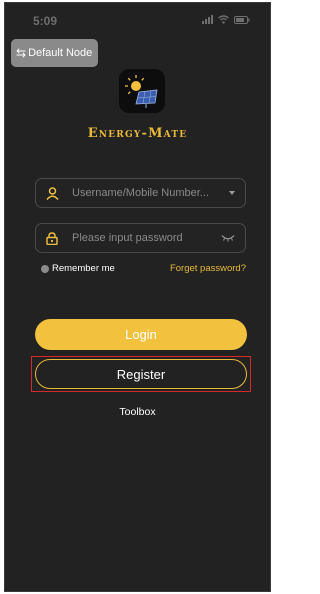 The height and width of the screenshot is (594, 320). Describe the element at coordinates (207, 19) in the screenshot. I see `signal-icon` at that location.